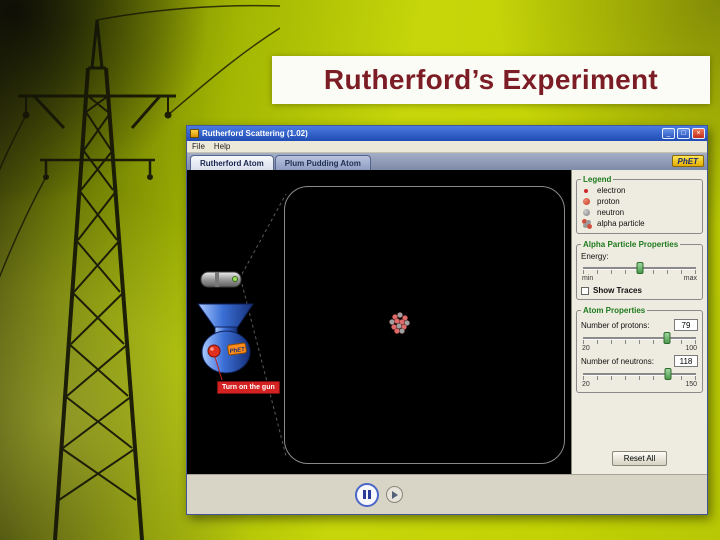 The width and height of the screenshot is (720, 540). Describe the element at coordinates (255, 133) in the screenshot. I see `window-title: Rutherford Scattering (1.02)` at that location.